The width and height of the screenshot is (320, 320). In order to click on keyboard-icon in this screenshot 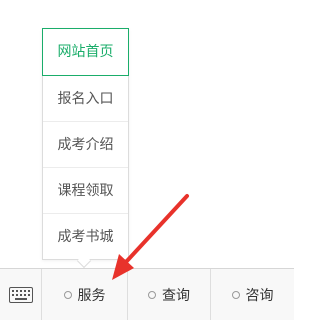, I will do `click(20, 294)`.